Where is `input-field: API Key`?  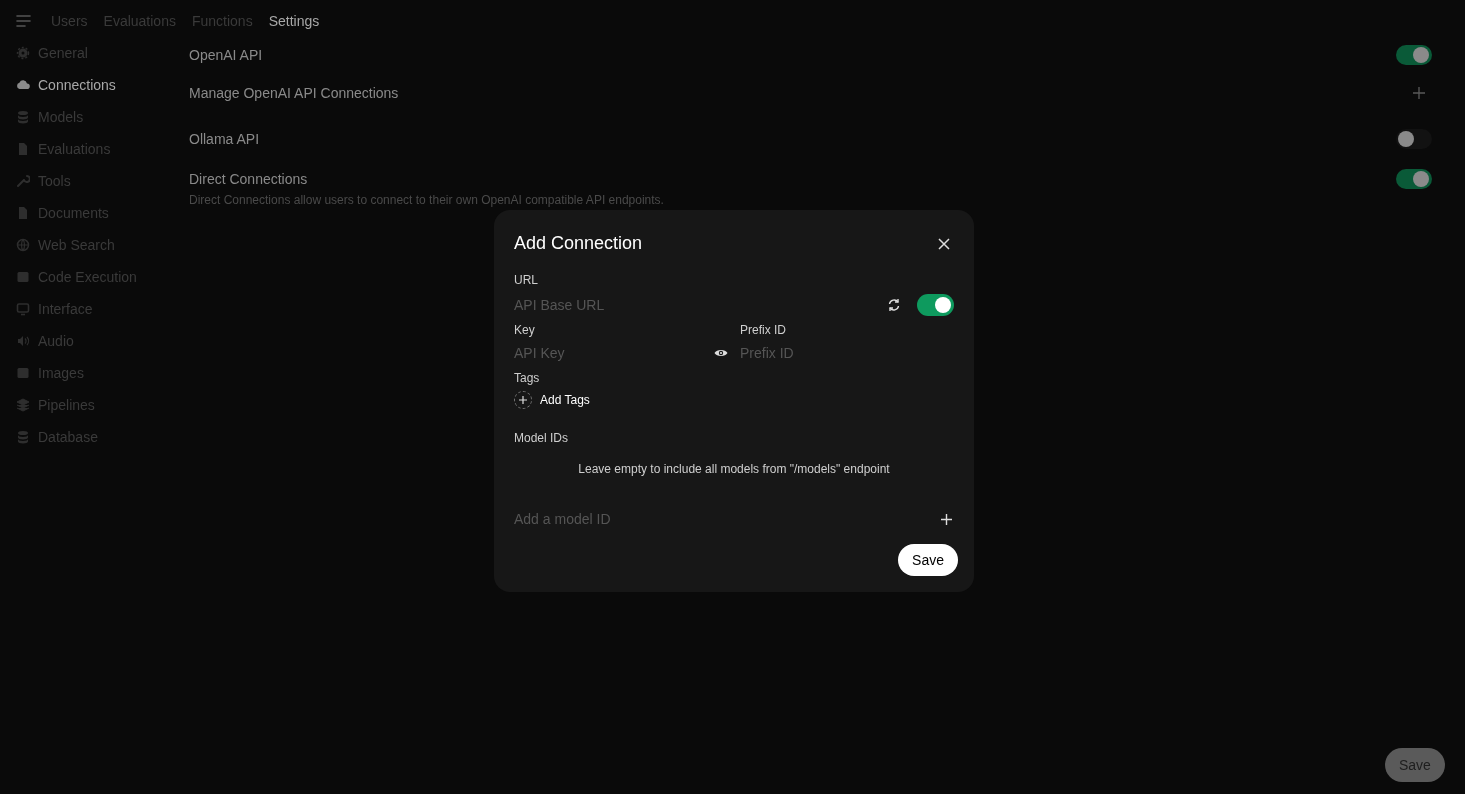
input-field: API Key is located at coordinates (614, 353).